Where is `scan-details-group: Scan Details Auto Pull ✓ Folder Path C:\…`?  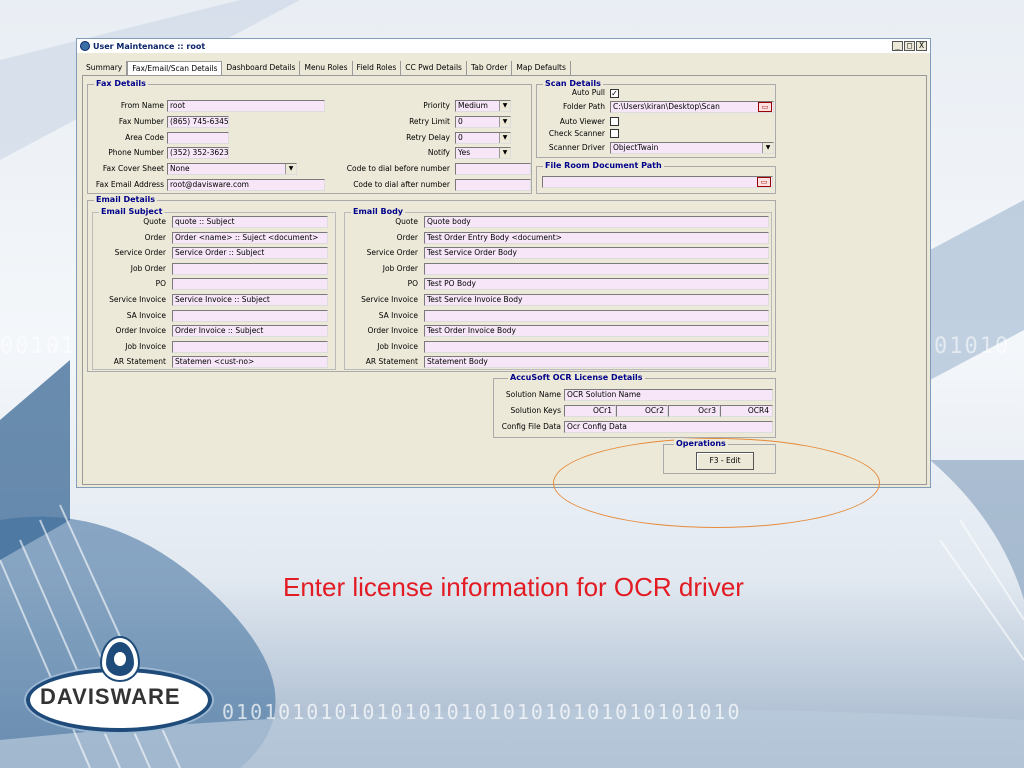 scan-details-group: Scan Details Auto Pull ✓ Folder Path C:\… is located at coordinates (656, 118).